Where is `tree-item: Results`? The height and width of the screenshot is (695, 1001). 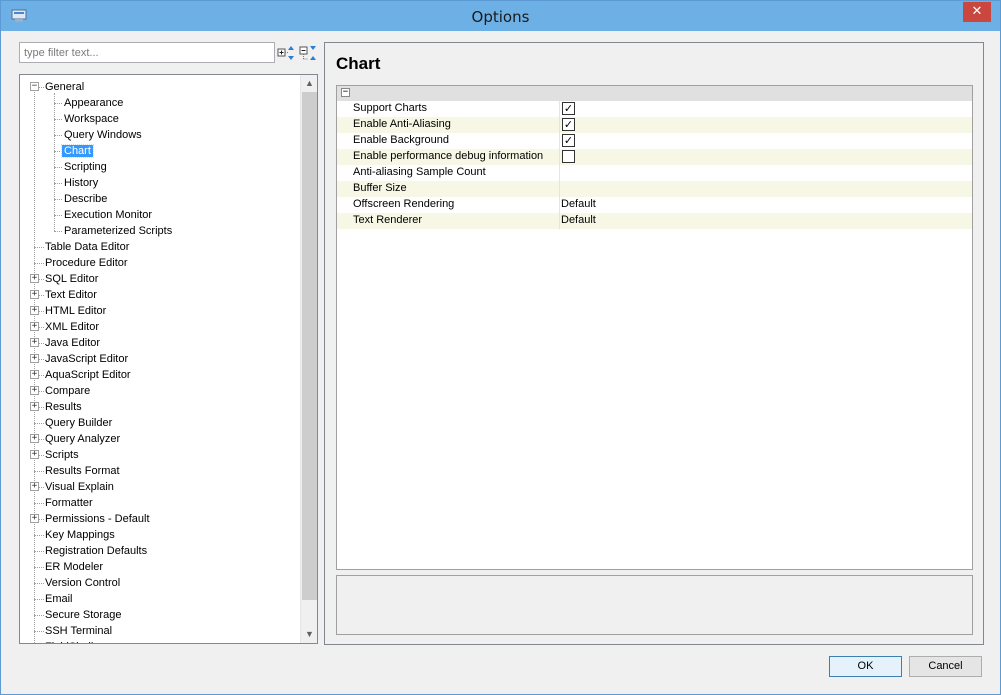 tree-item: Results is located at coordinates (63, 407).